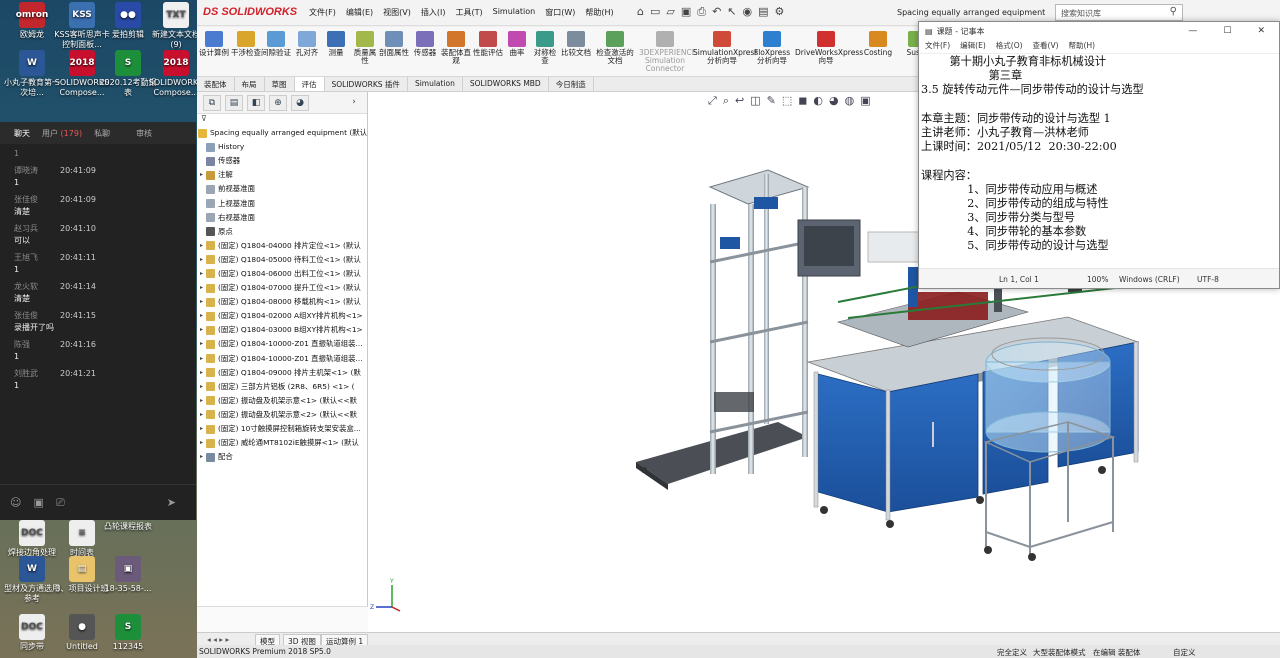 This screenshot has width=1280, height=658. What do you see at coordinates (506, 84) in the screenshot?
I see `command-tab: SOLIDWORKS MBD` at bounding box center [506, 84].